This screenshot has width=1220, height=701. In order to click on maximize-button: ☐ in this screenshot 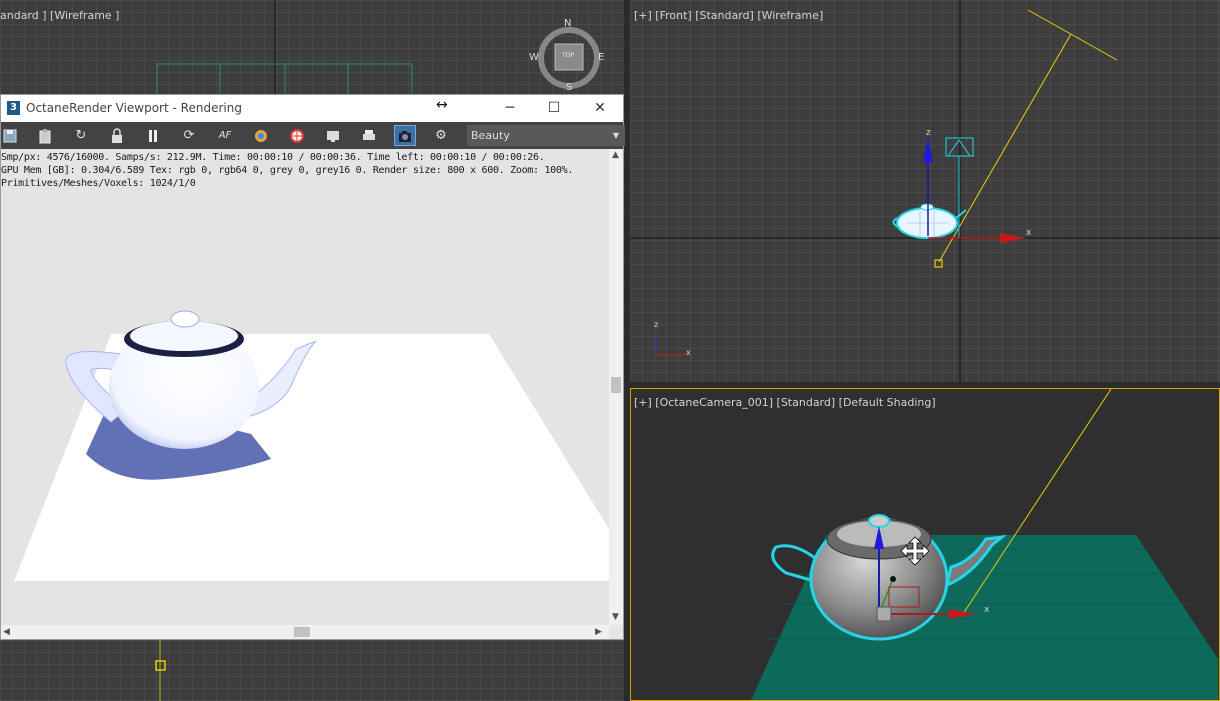, I will do `click(554, 108)`.